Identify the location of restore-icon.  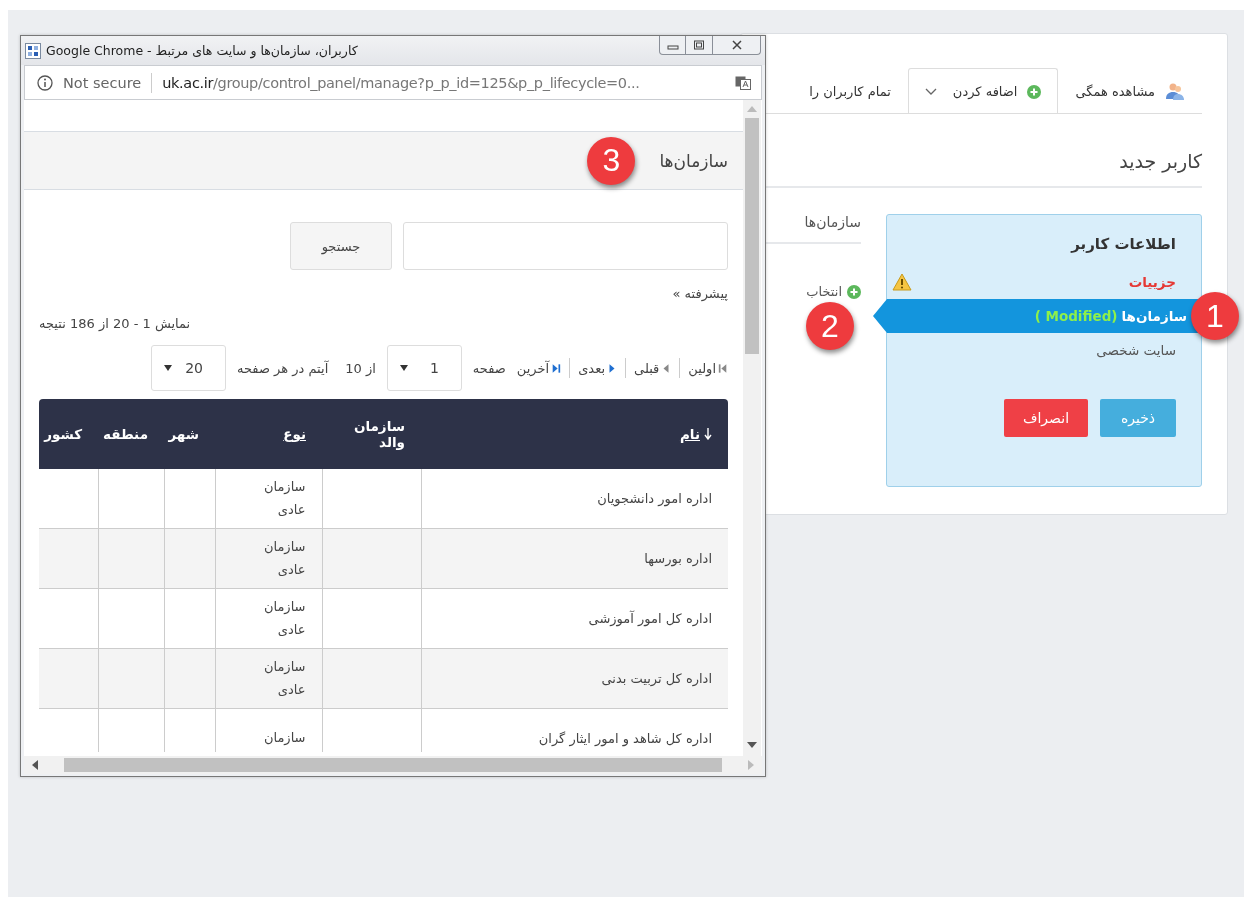
(699, 45).